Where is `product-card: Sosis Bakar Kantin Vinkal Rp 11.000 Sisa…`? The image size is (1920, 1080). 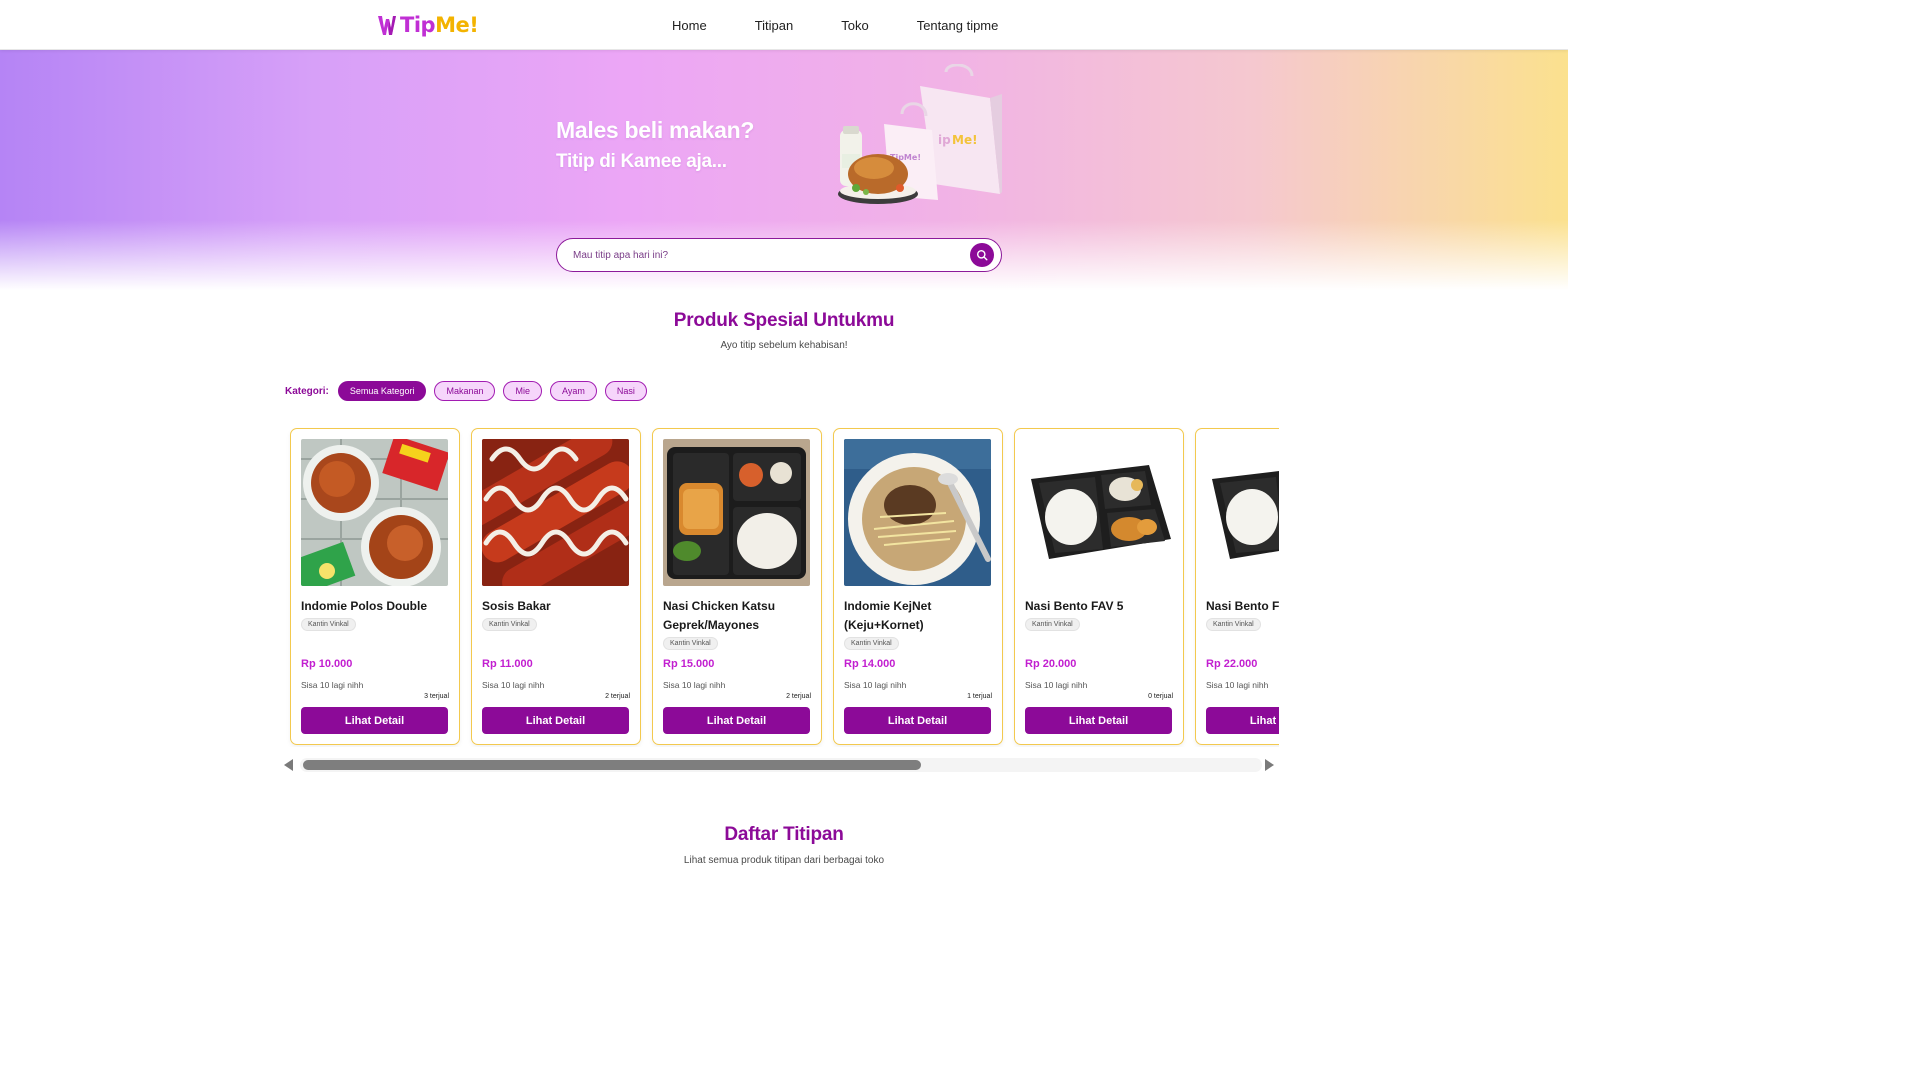 product-card: Sosis Bakar Kantin Vinkal Rp 11.000 Sisa… is located at coordinates (556, 586).